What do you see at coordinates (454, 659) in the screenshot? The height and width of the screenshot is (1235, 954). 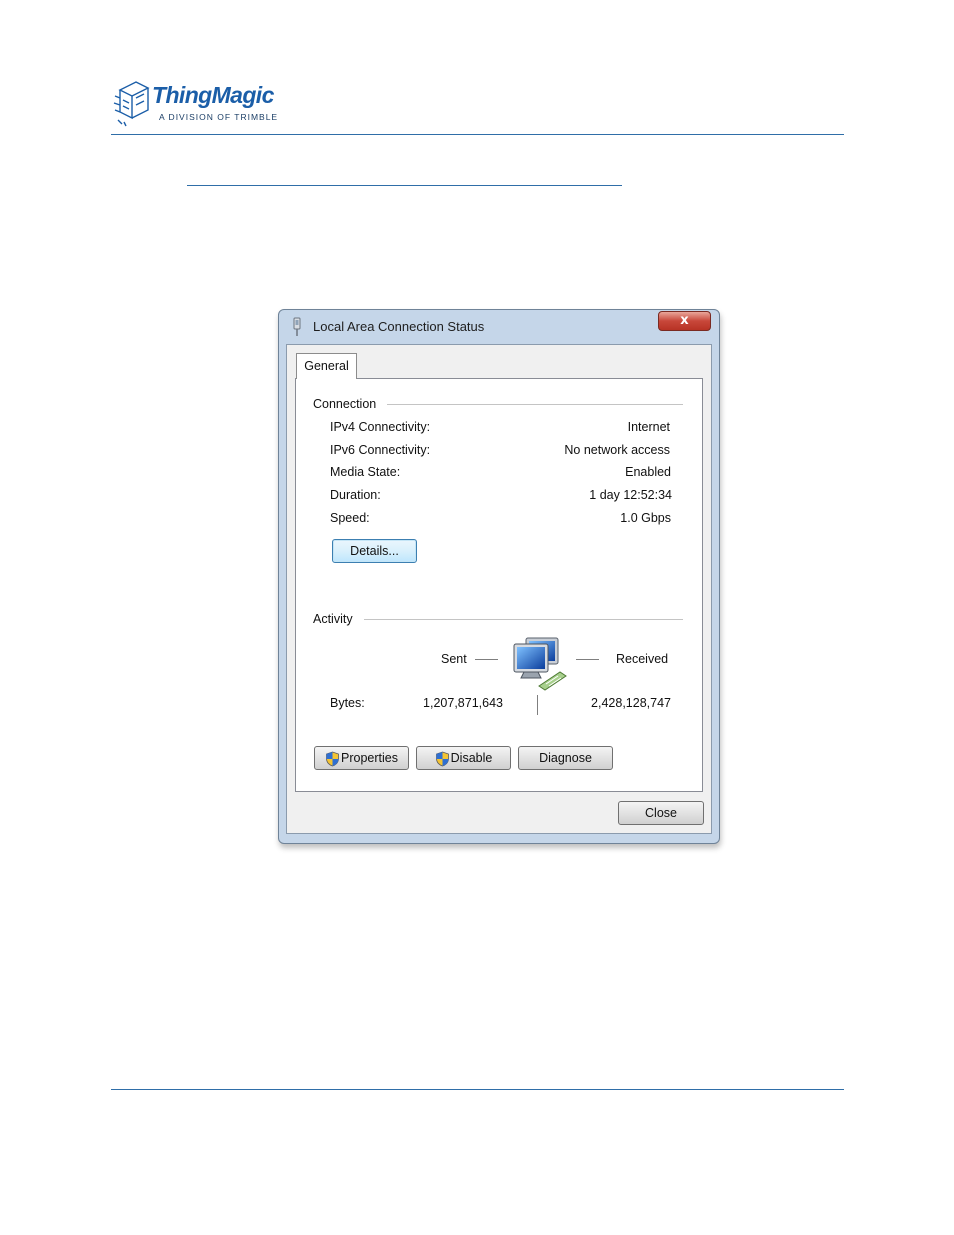 I see `sent-label: Sent` at bounding box center [454, 659].